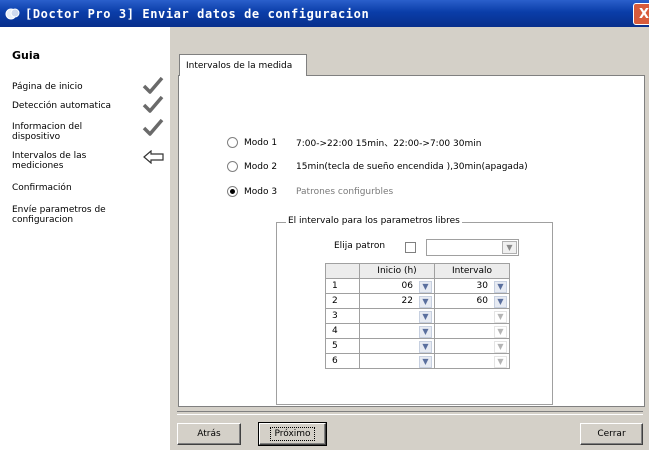 The width and height of the screenshot is (649, 450). Describe the element at coordinates (410, 247) in the screenshot. I see `pattern-checkbox` at that location.